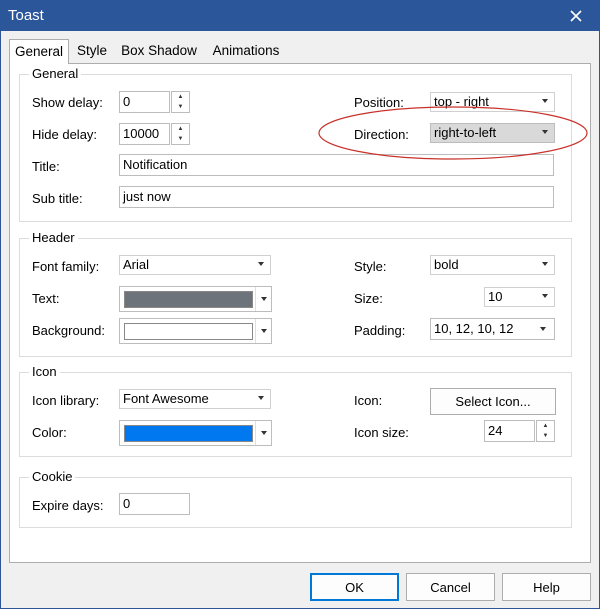 The image size is (600, 609). What do you see at coordinates (49, 432) in the screenshot?
I see `icon-color-label: Color:` at bounding box center [49, 432].